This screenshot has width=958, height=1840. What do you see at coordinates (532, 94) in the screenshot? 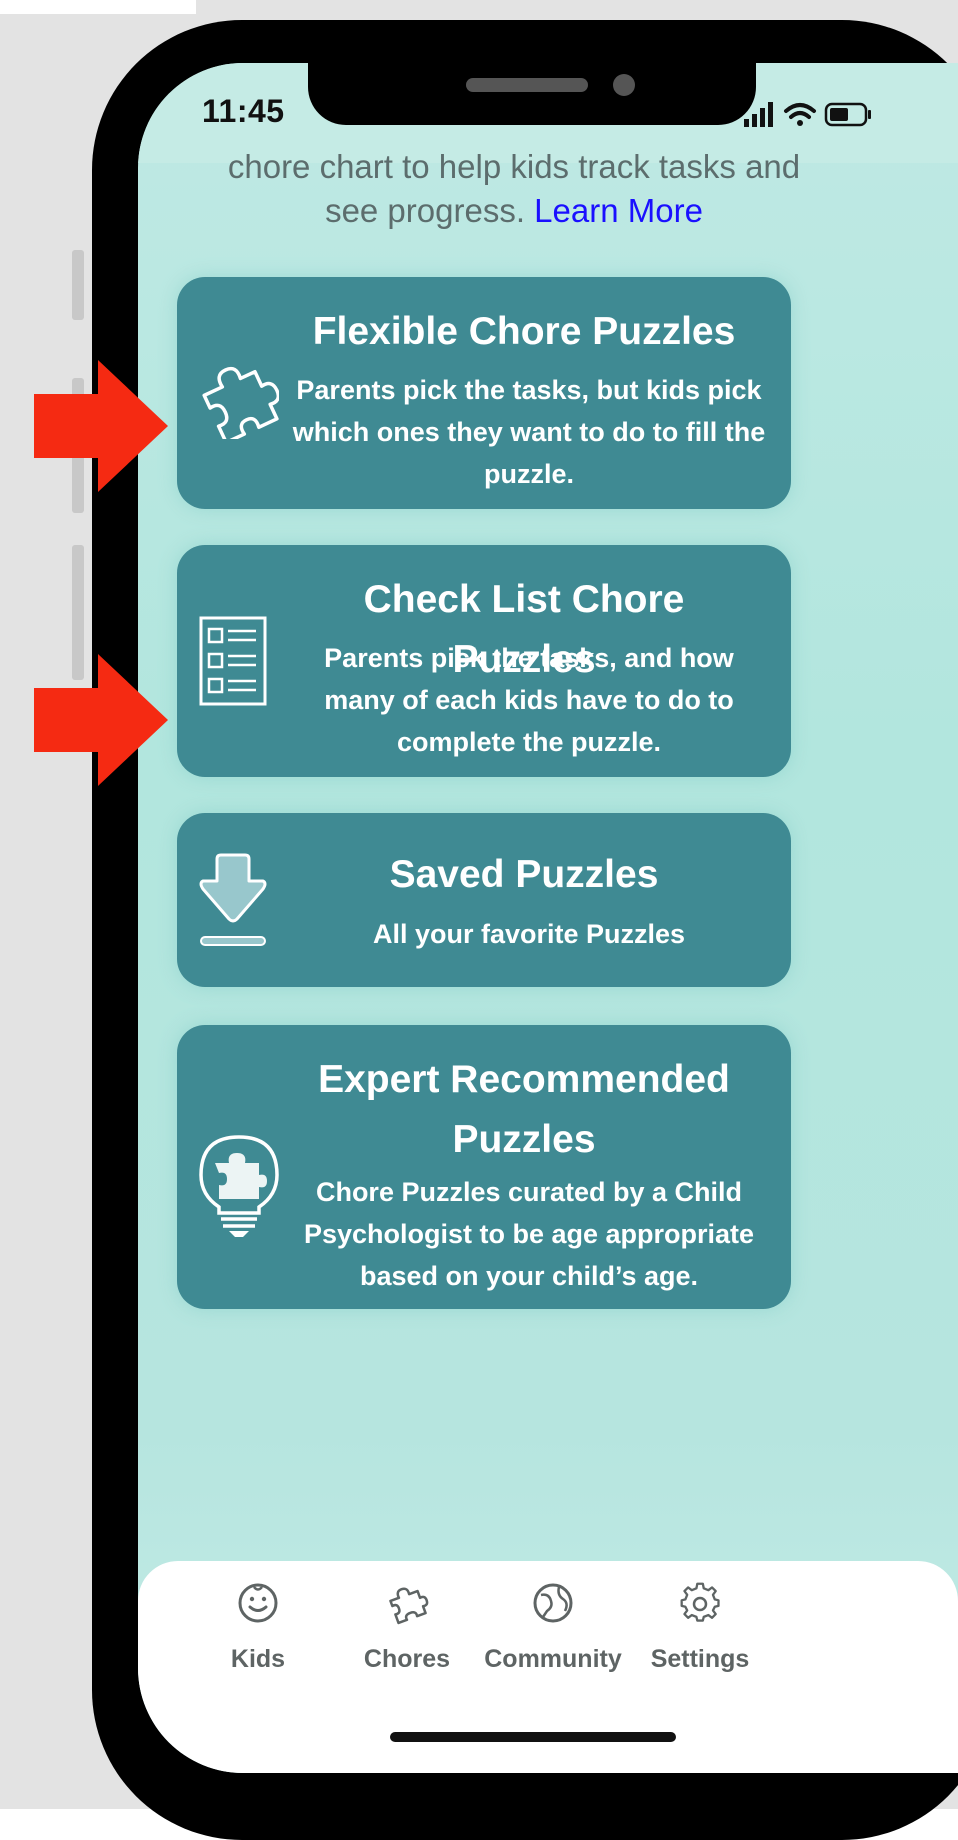
I see `notch` at bounding box center [532, 94].